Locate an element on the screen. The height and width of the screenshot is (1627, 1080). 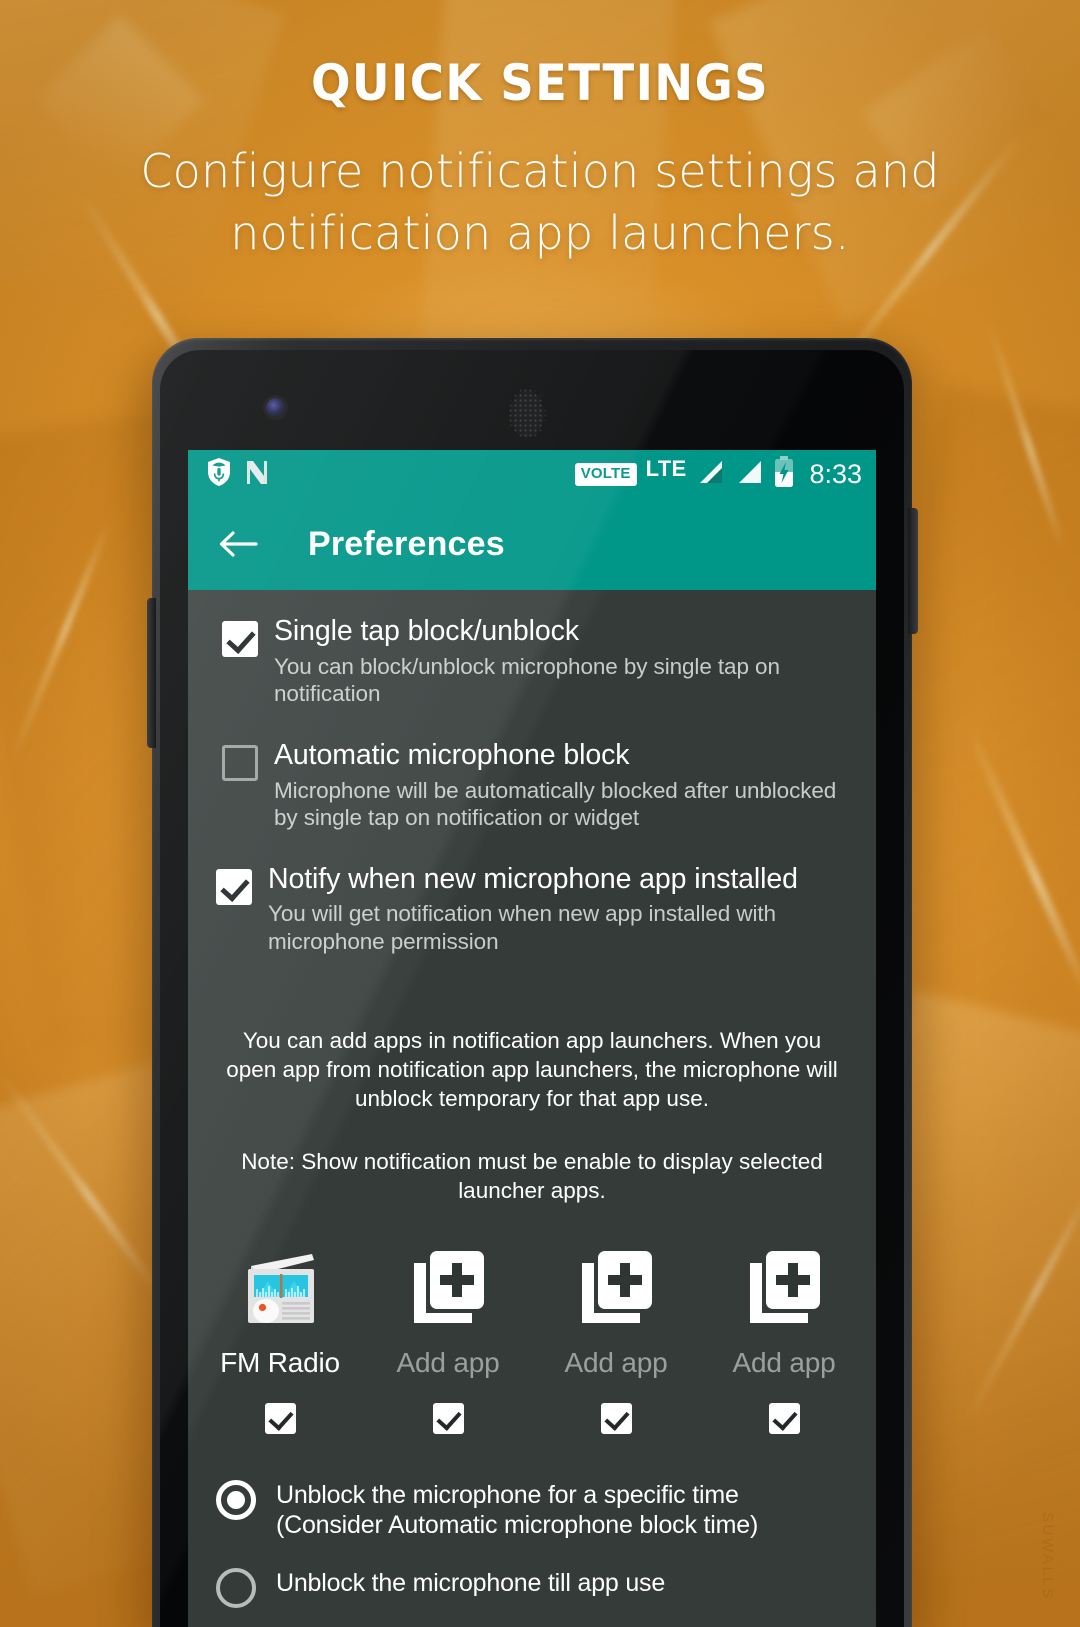
status-bar-left-icons is located at coordinates (238, 474).